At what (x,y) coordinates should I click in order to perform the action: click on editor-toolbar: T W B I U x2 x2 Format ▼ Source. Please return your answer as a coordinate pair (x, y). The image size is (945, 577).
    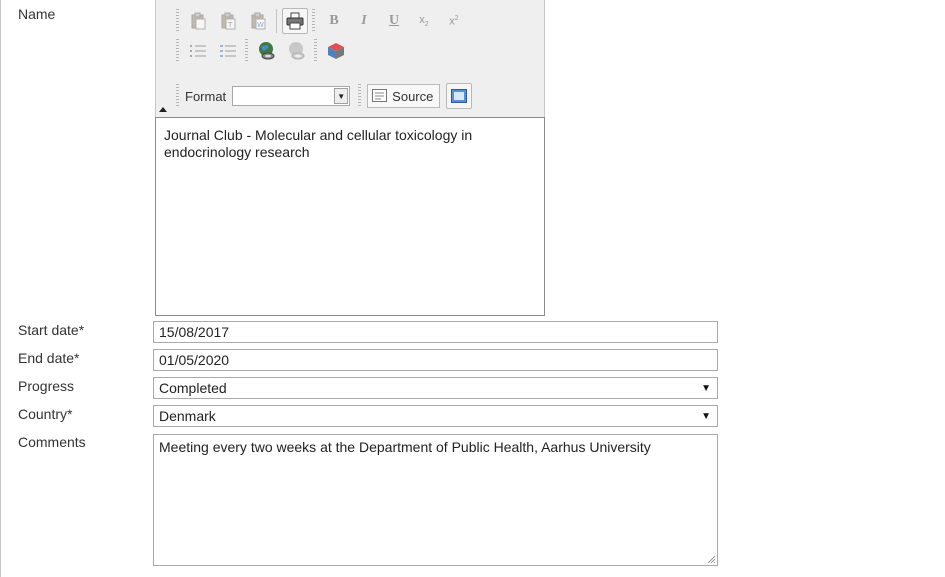
    Looking at the image, I should click on (350, 58).